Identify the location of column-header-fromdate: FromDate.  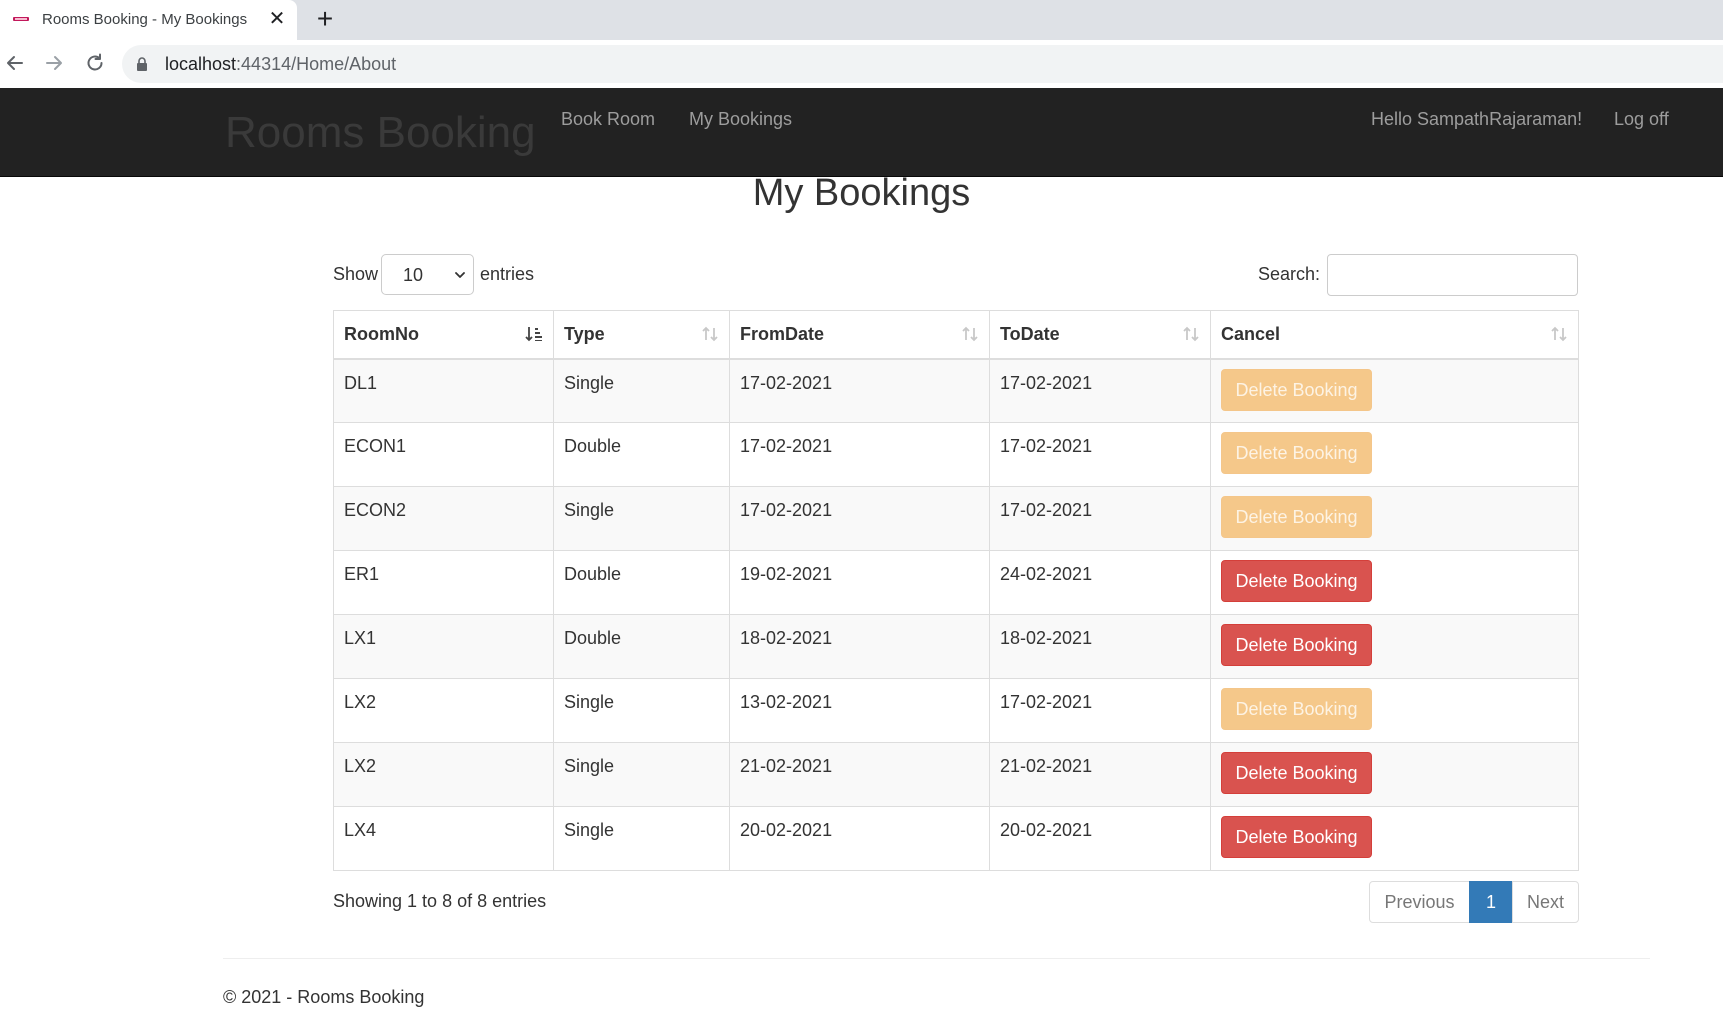
(859, 335).